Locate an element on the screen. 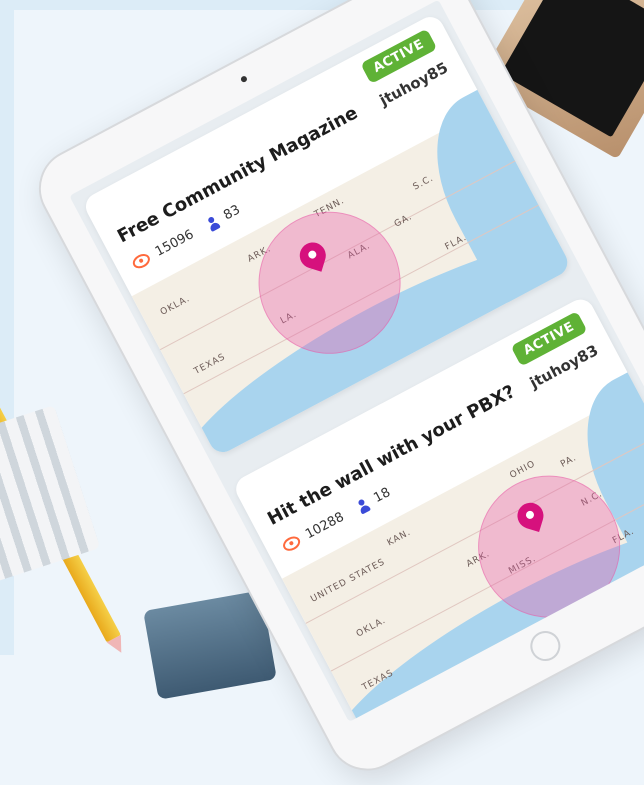  users-count: 18 is located at coordinates (382, 495).